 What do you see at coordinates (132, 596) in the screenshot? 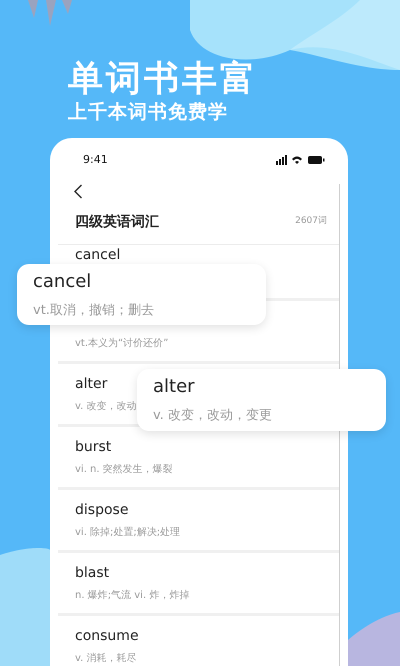
I see `word-meaning: n. 爆炸;气流 vi. 炸，炸掉` at bounding box center [132, 596].